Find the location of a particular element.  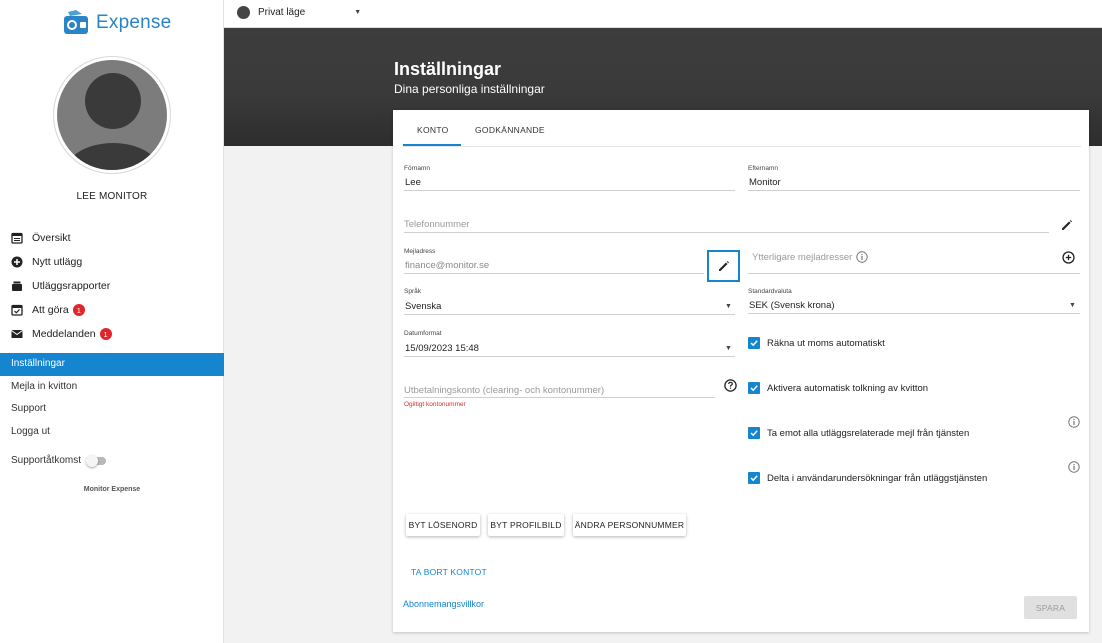

last-name-value: Monitor is located at coordinates (765, 182).